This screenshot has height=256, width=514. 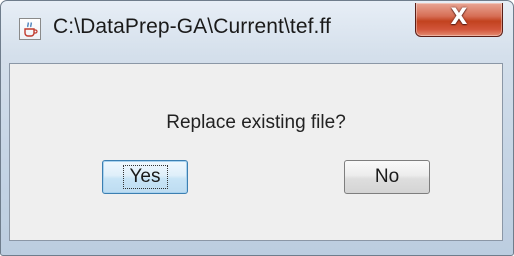 What do you see at coordinates (30, 29) in the screenshot?
I see `java-icon` at bounding box center [30, 29].